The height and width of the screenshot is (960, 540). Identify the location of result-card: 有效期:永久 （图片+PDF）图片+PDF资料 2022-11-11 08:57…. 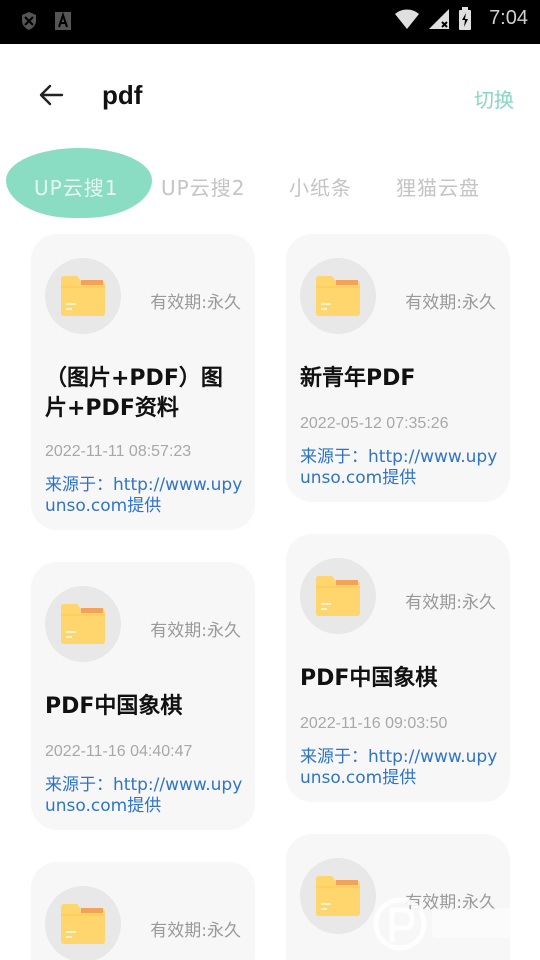
(143, 382).